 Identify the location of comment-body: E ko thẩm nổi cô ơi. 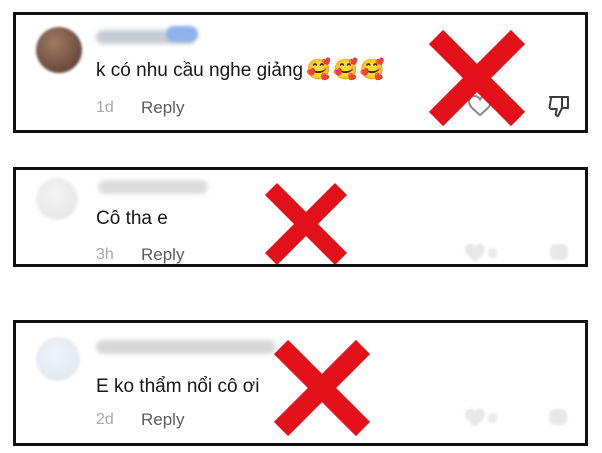
(178, 386).